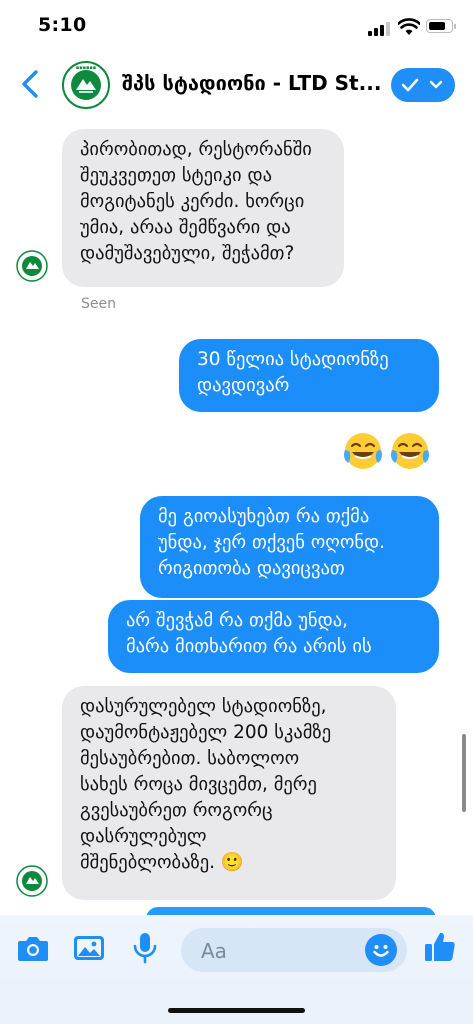 This screenshot has width=473, height=1024. I want to click on scrollbar, so click(464, 773).